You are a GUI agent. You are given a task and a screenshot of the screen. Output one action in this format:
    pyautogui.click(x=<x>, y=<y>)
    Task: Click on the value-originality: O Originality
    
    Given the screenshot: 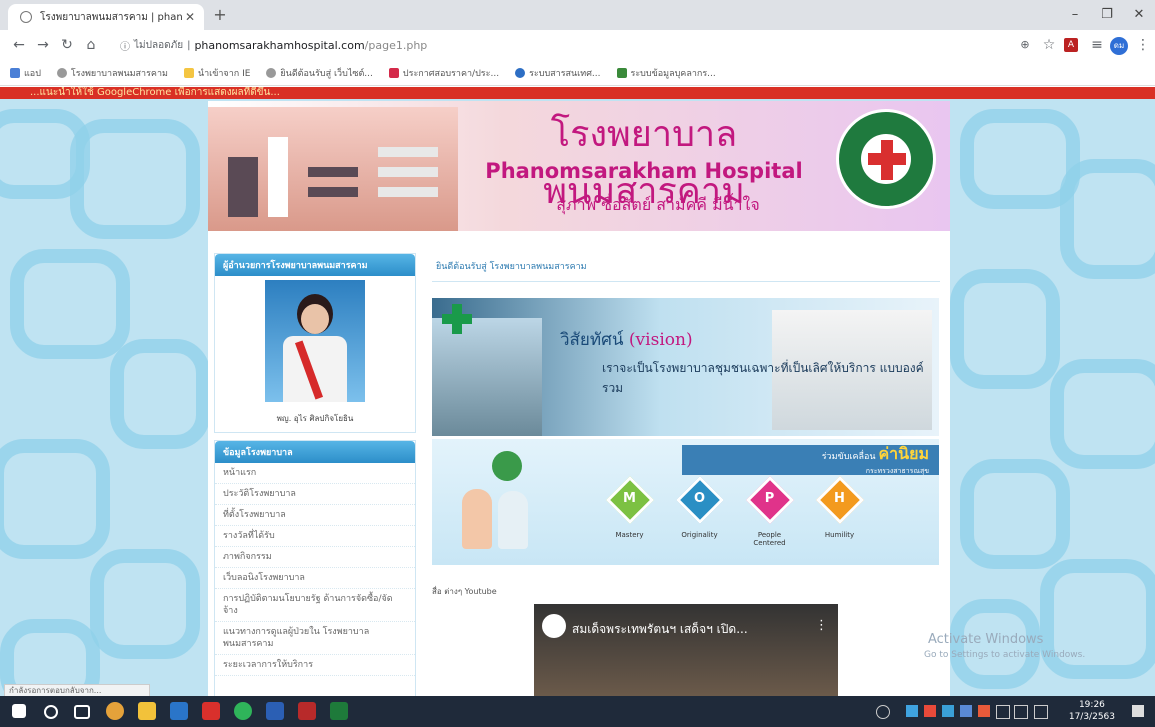 What is the action you would take?
    pyautogui.click(x=699, y=512)
    